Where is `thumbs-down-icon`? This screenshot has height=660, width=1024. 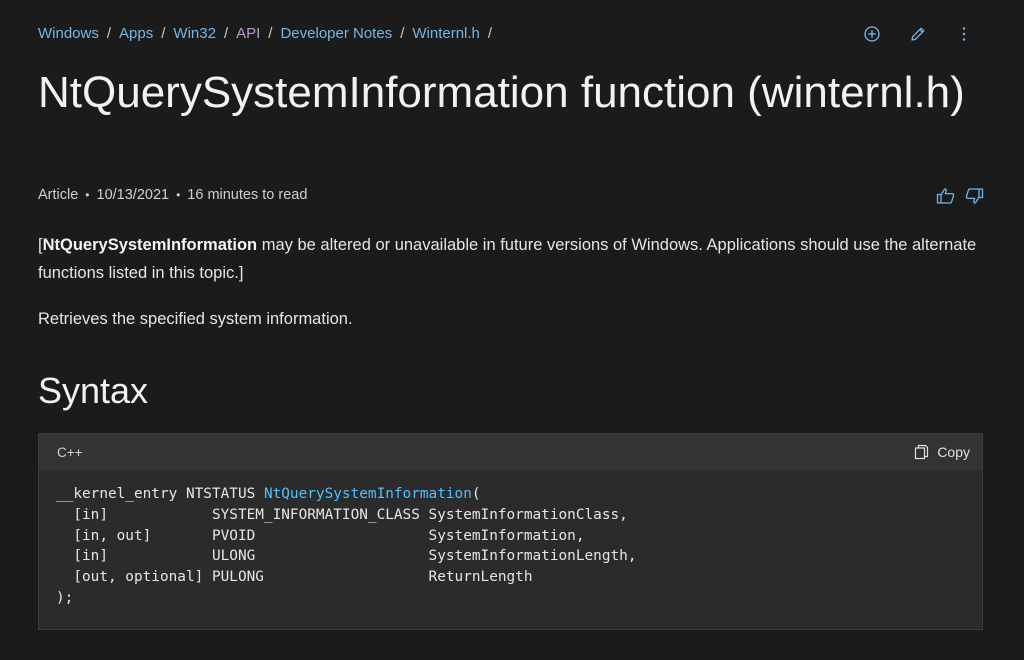
thumbs-down-icon is located at coordinates (974, 196).